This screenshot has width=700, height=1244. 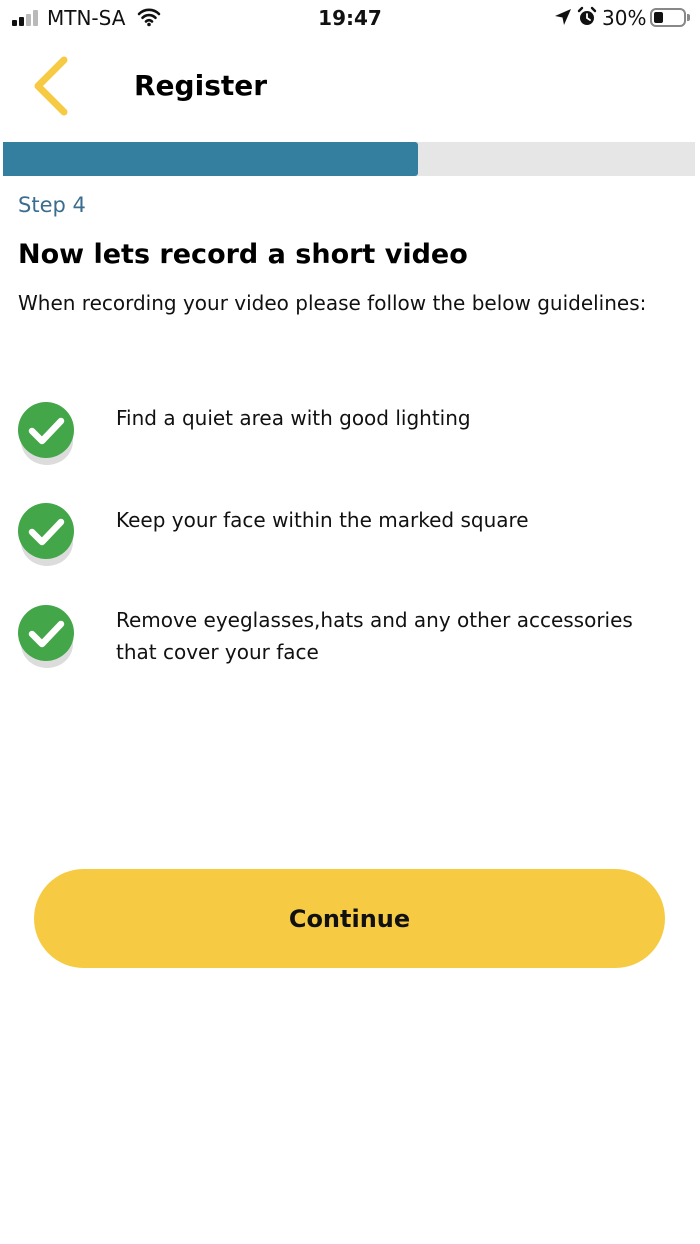 I want to click on location-arrow-icon, so click(x=563, y=17).